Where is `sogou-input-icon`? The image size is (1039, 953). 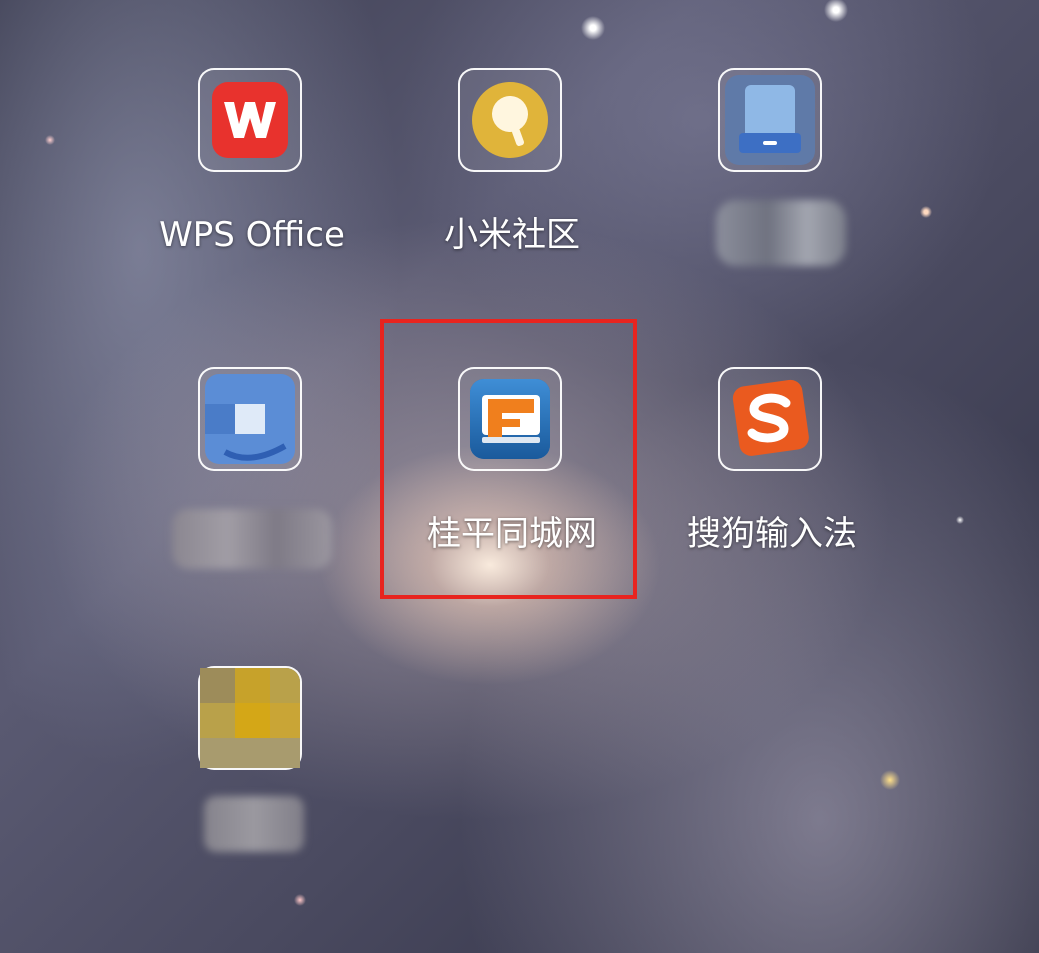 sogou-input-icon is located at coordinates (770, 419).